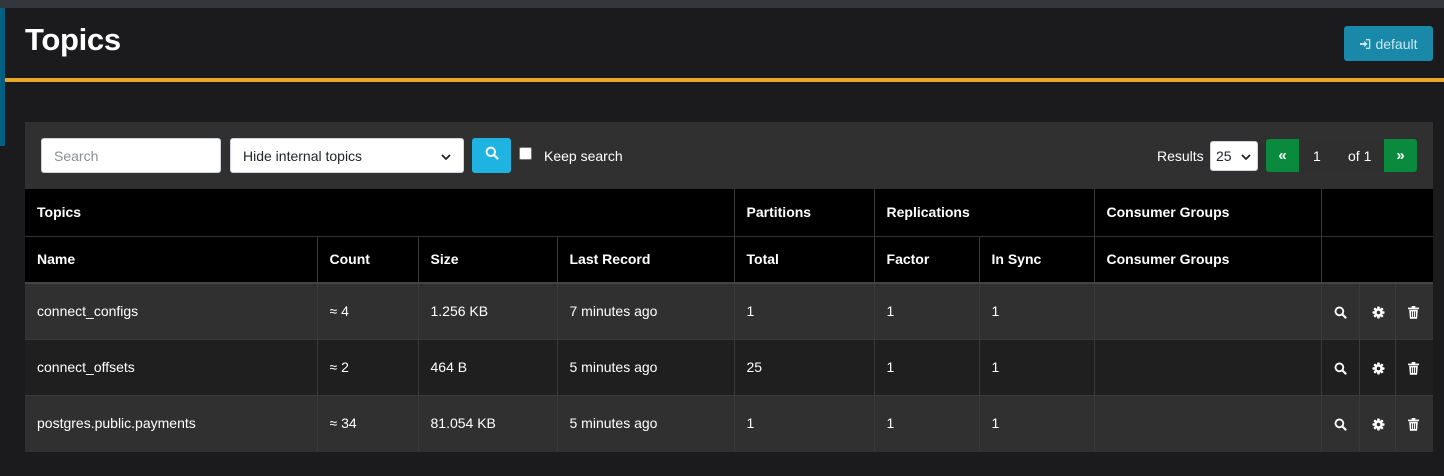 The height and width of the screenshot is (476, 1444). Describe the element at coordinates (1317, 156) in the screenshot. I see `pagination-current-page: 1` at that location.